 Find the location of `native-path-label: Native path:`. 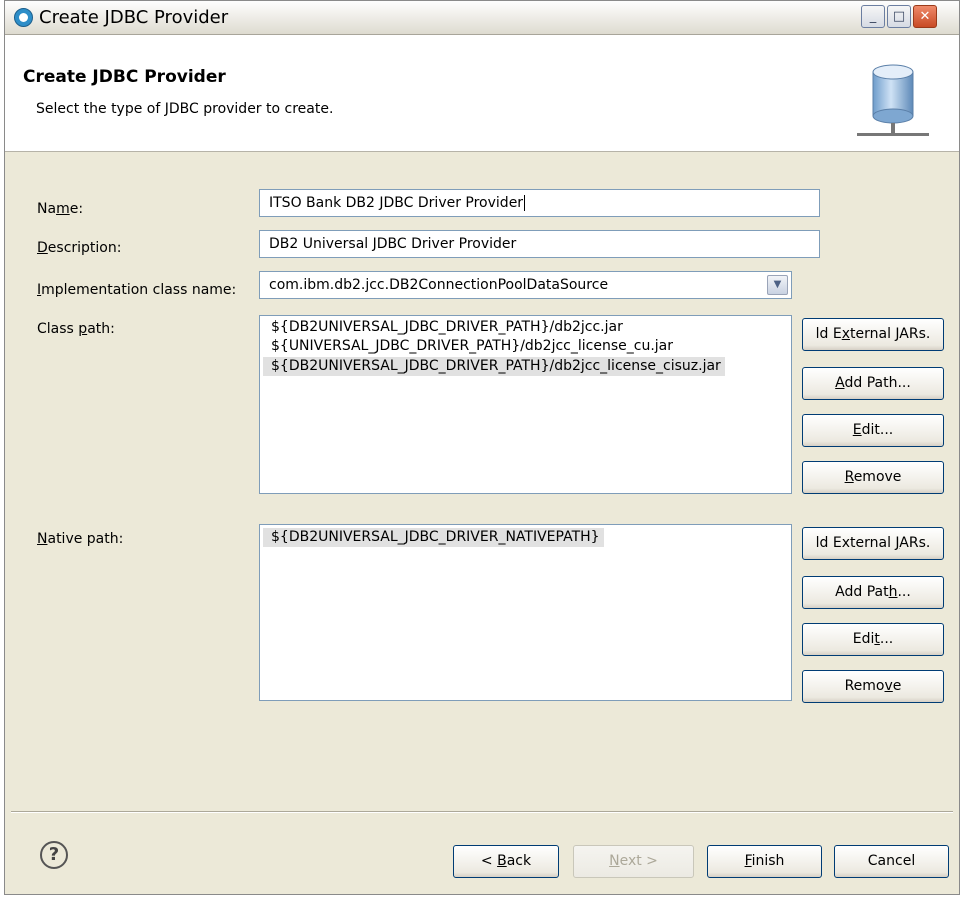

native-path-label: Native path: is located at coordinates (80, 539).